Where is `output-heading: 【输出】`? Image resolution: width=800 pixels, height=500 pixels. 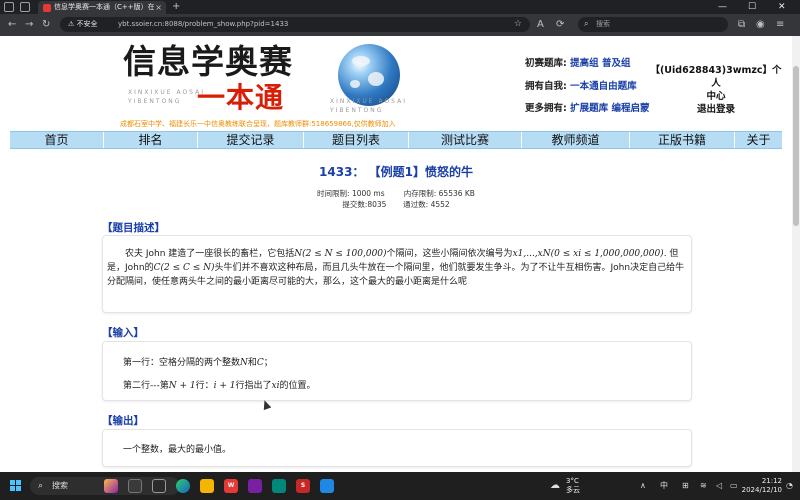
output-heading: 【输出】 is located at coordinates (123, 421).